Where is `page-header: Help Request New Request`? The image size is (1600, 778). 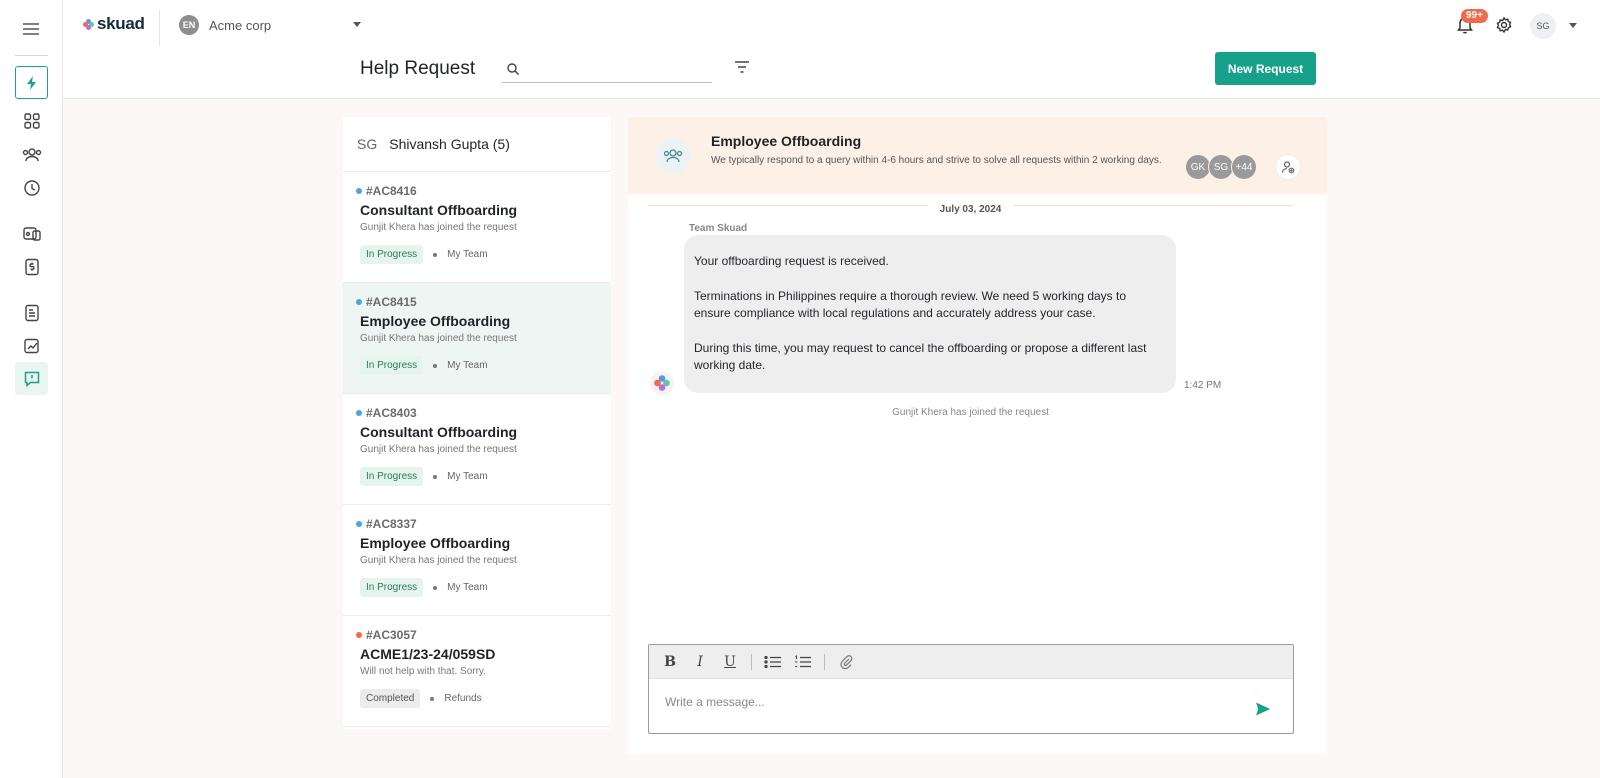 page-header: Help Request New Request is located at coordinates (831, 74).